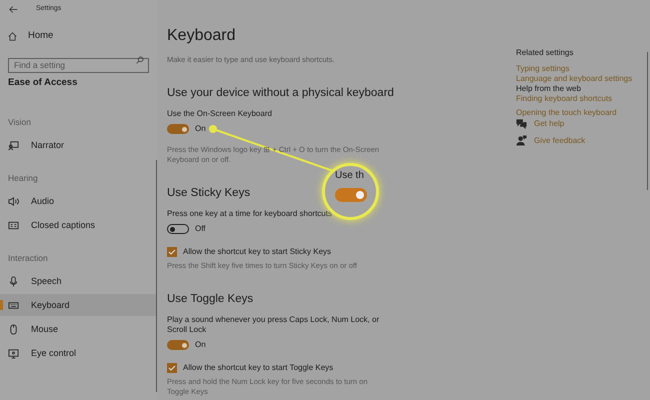 Image resolution: width=650 pixels, height=400 pixels. What do you see at coordinates (349, 176) in the screenshot?
I see `callout-text: Use th` at bounding box center [349, 176].